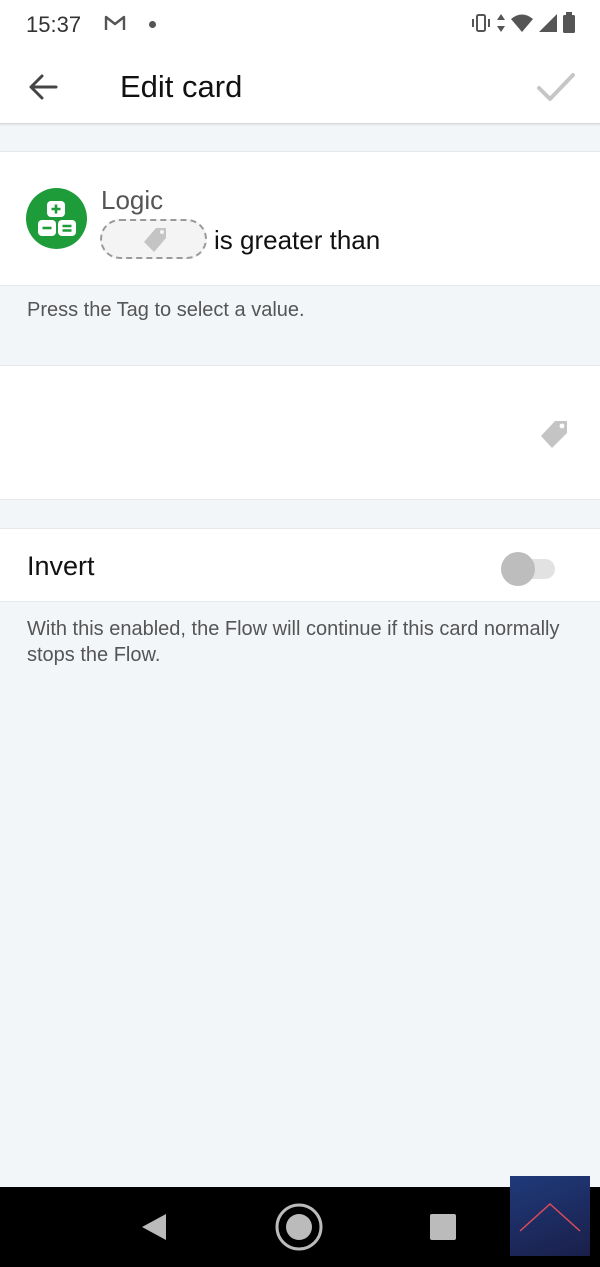  I want to click on invert-toggle, so click(528, 569).